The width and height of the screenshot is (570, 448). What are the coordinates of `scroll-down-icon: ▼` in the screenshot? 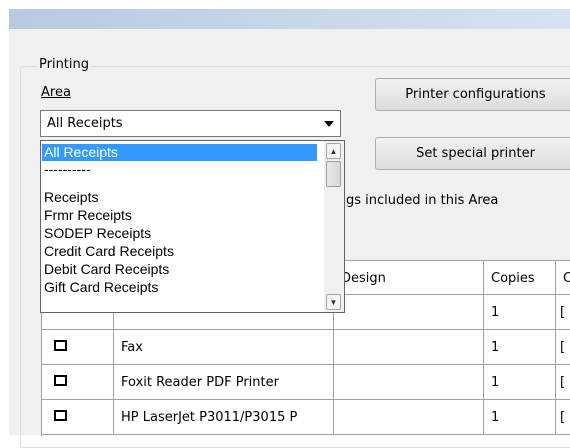 It's located at (333, 302).